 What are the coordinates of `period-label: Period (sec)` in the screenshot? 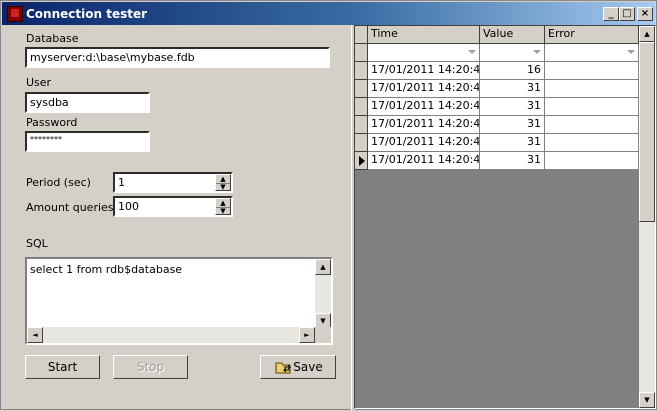 It's located at (58, 182).